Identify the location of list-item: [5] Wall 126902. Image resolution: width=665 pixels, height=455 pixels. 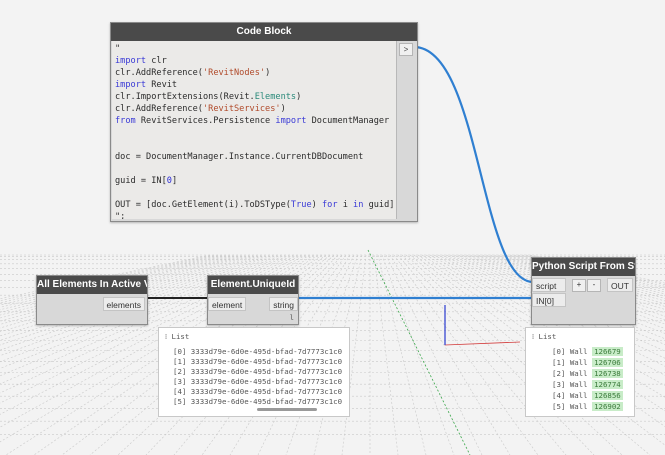
(587, 406).